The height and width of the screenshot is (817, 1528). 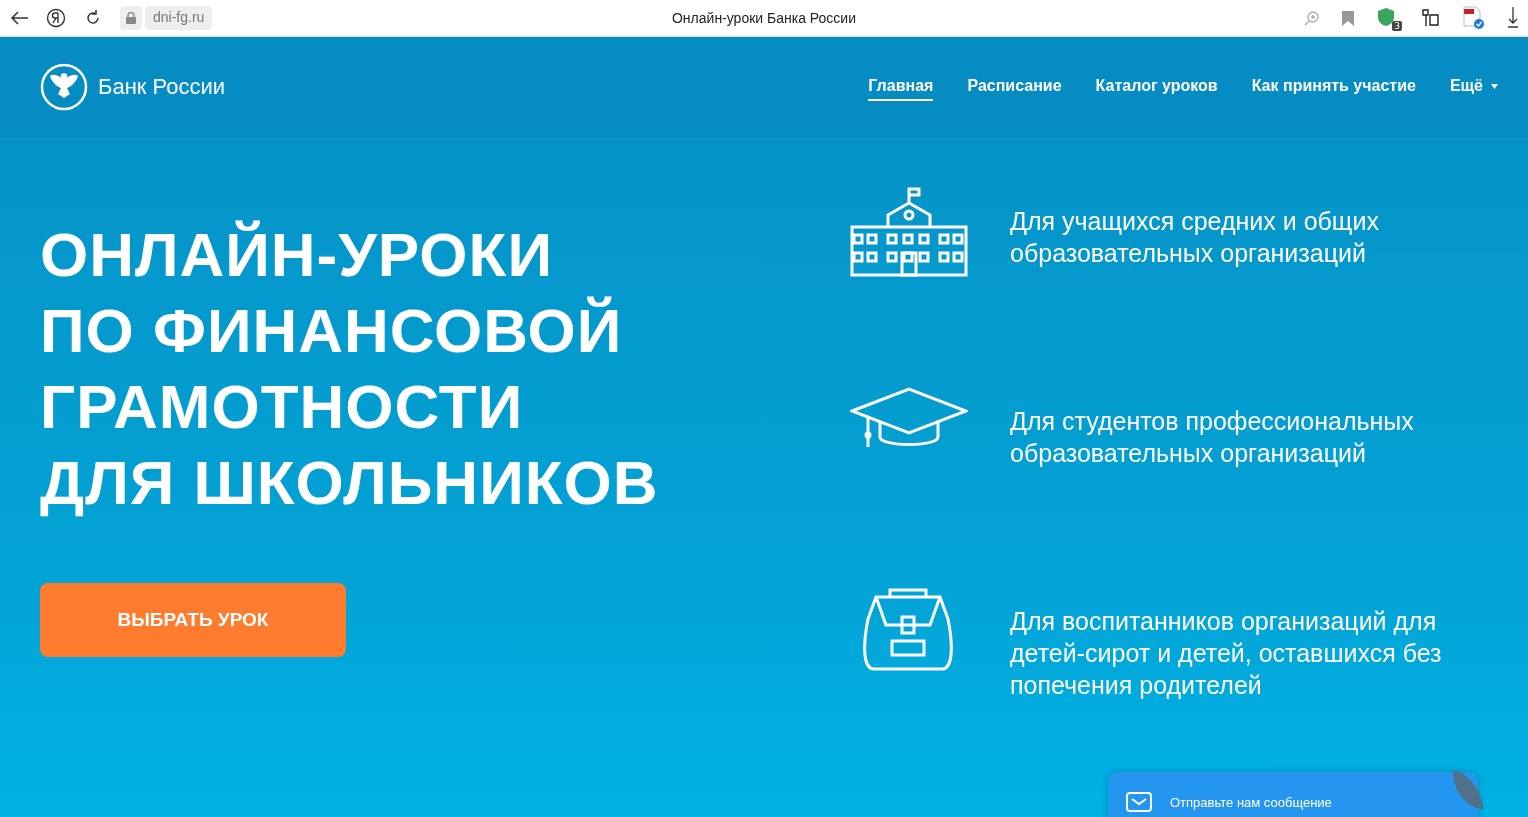 I want to click on reload-icon, so click(x=93, y=18).